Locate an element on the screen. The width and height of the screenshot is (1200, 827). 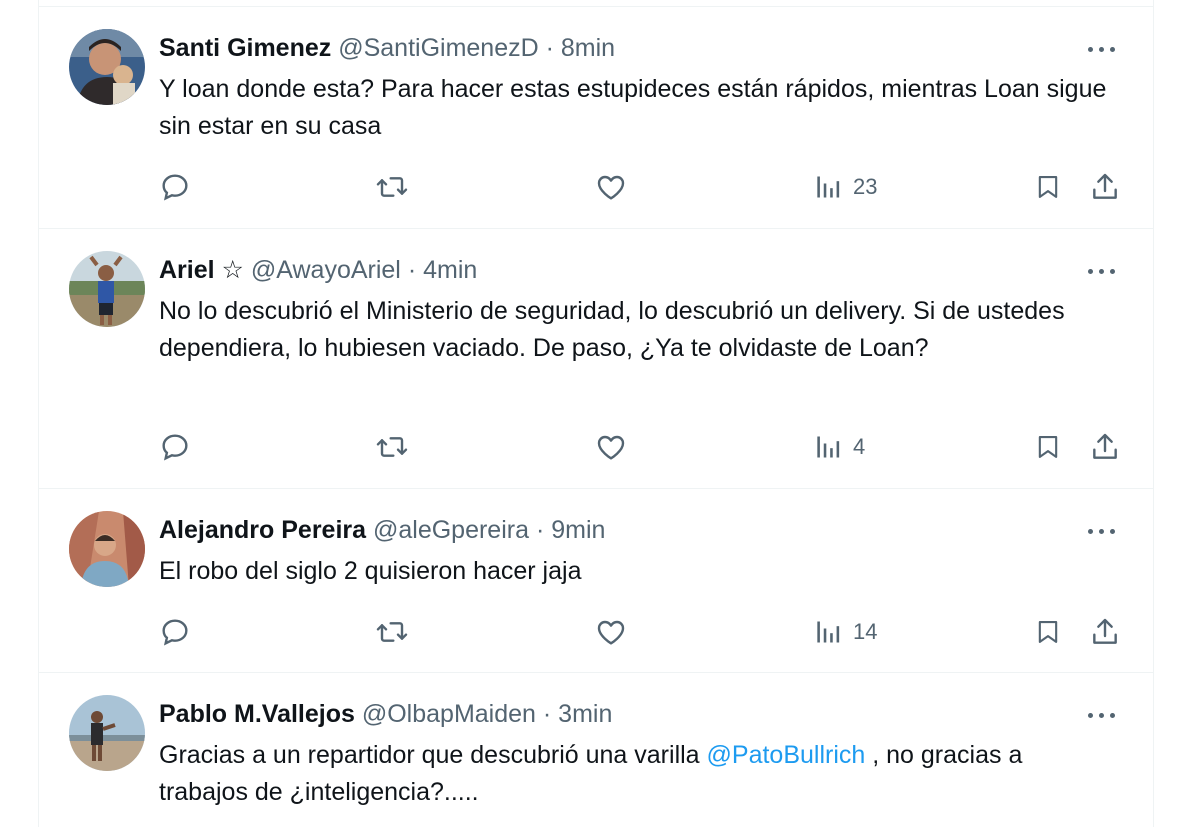
views-count: 23 is located at coordinates (865, 186).